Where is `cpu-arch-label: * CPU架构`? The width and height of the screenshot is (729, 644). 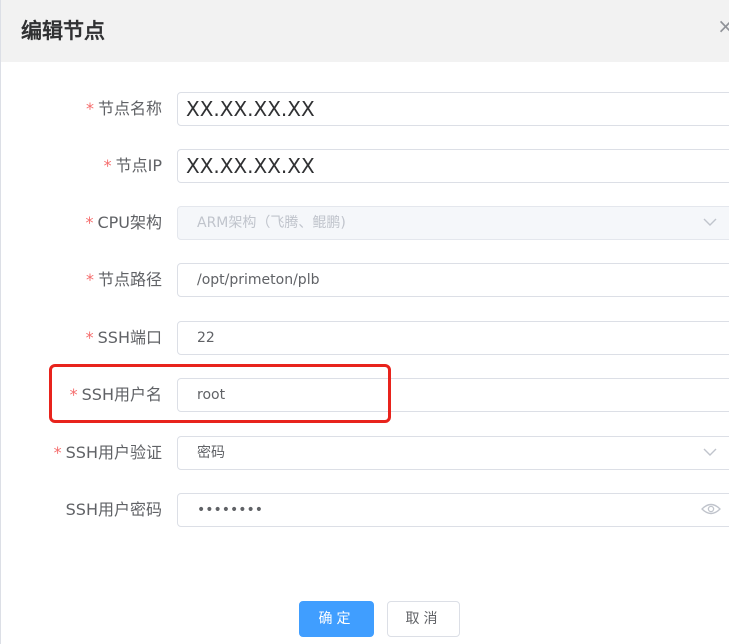
cpu-arch-label: * CPU架构 is located at coordinates (123, 223).